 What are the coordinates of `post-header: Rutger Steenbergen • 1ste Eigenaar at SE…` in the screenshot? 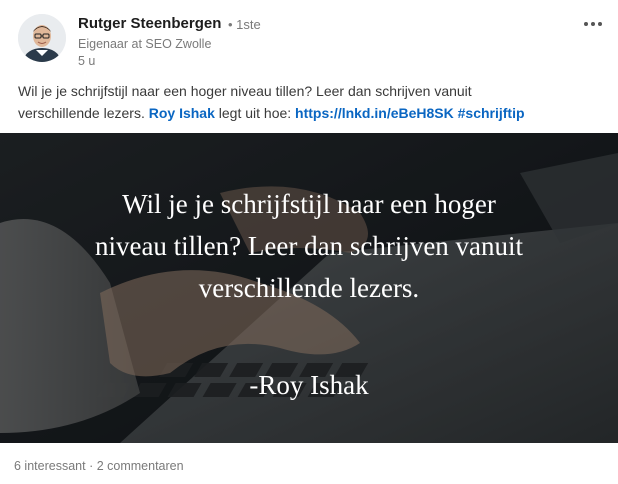 It's located at (309, 36).